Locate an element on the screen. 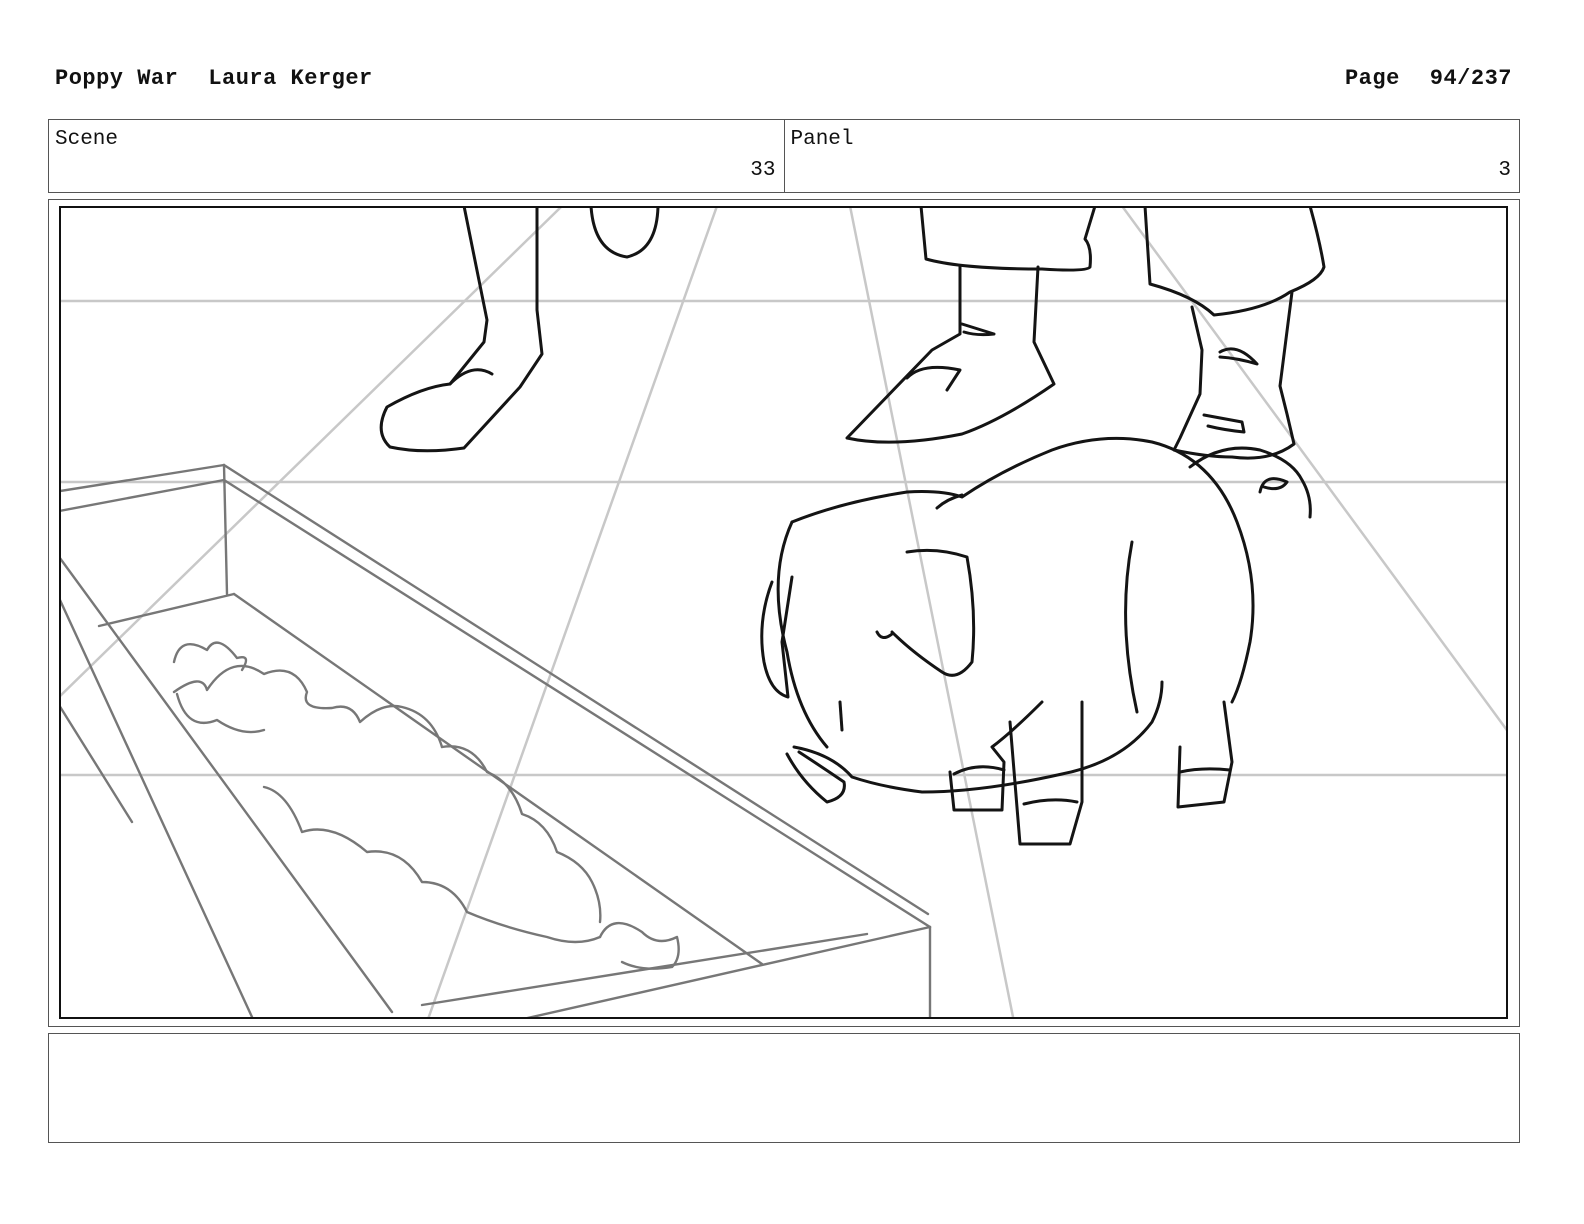 This screenshot has width=1584, height=1224. pig-sketch is located at coordinates (1007, 641).